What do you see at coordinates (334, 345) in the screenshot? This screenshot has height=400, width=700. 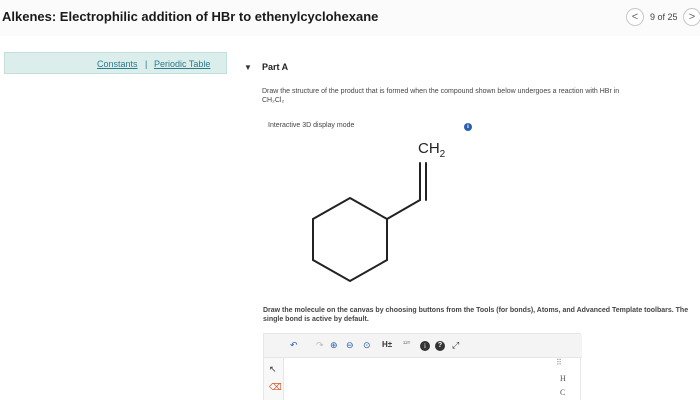 I see `zoom-in-icon: ⊕` at bounding box center [334, 345].